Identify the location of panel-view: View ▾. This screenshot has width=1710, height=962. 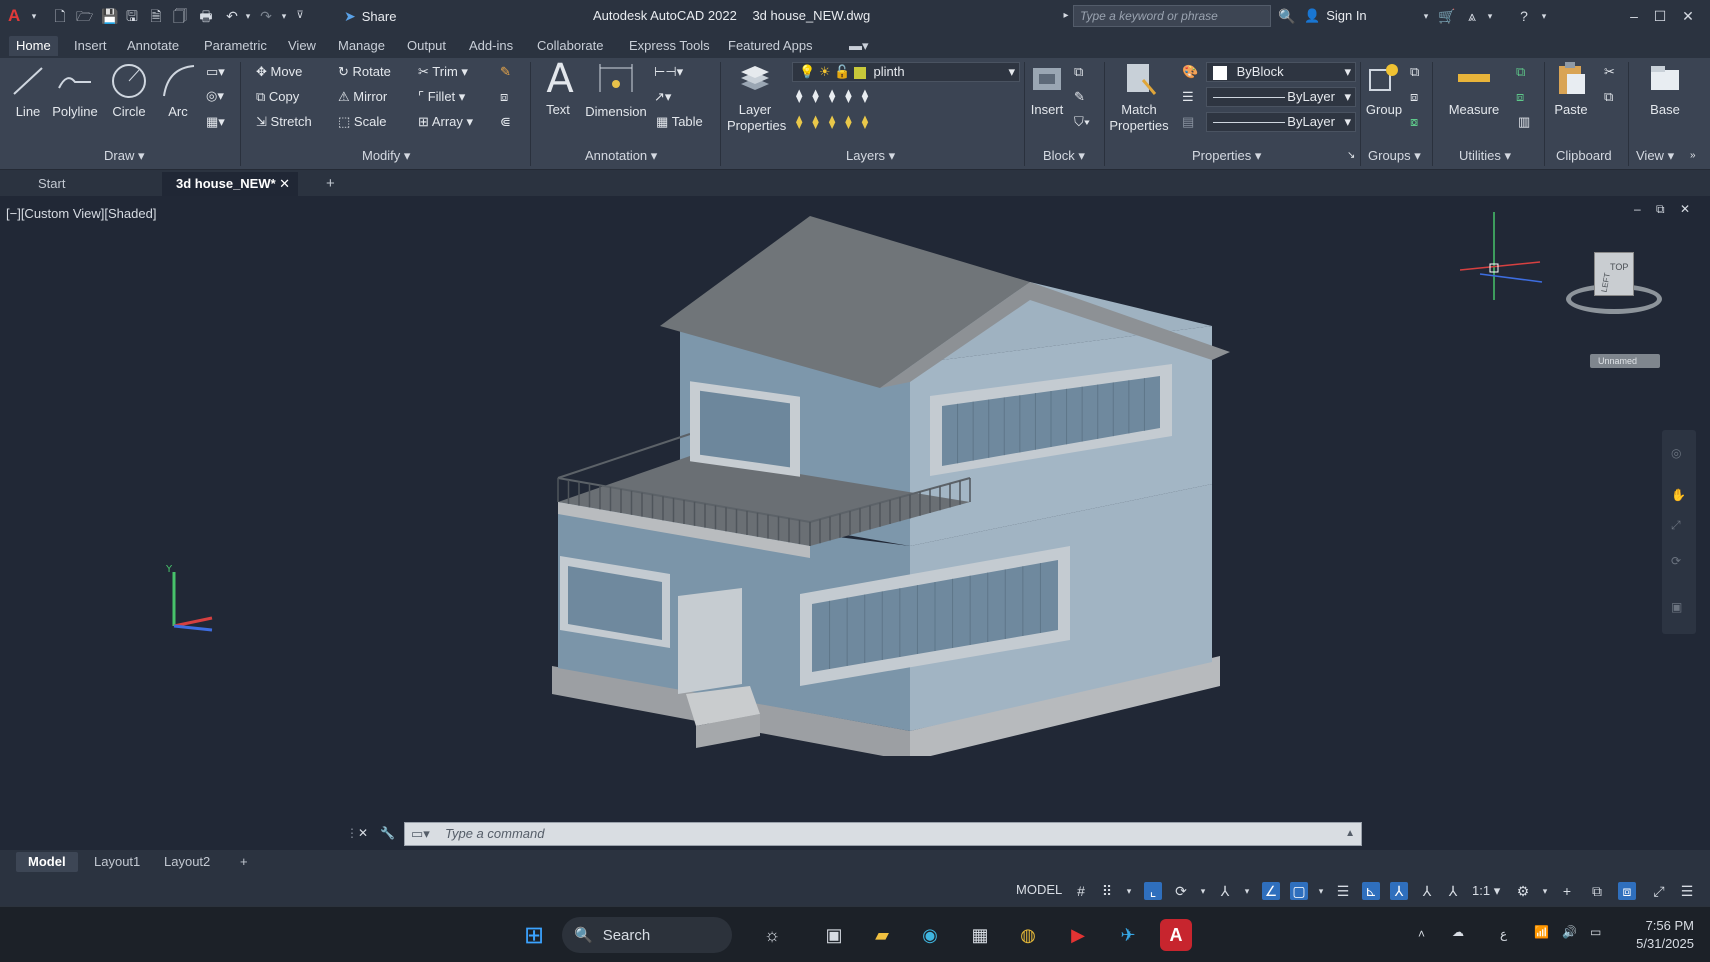
(1655, 156).